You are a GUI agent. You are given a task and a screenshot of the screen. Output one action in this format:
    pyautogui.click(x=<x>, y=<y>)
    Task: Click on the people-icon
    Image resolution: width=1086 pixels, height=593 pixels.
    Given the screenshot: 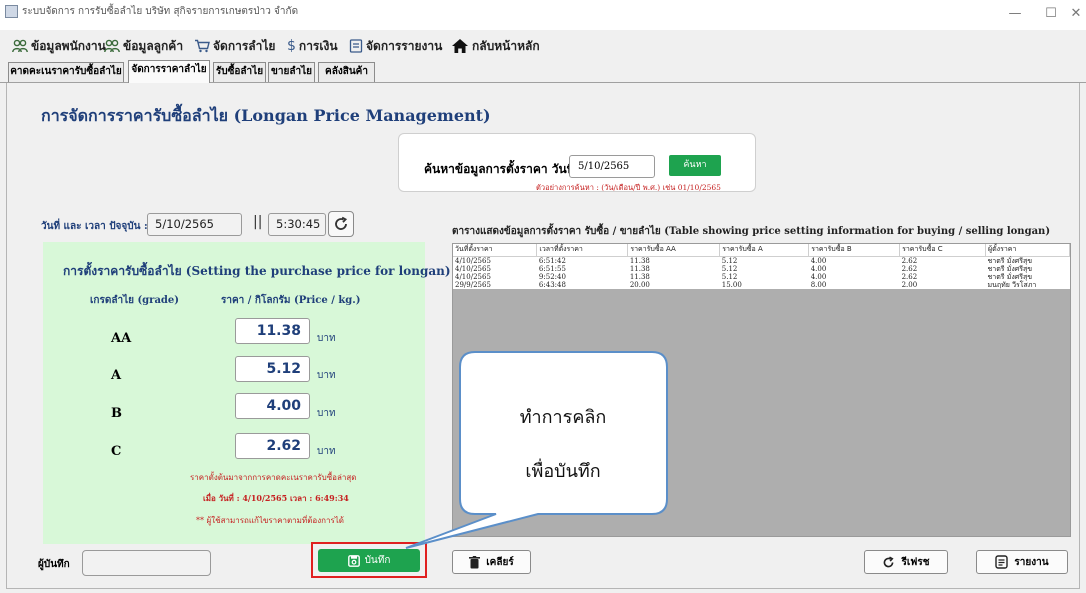 What is the action you would take?
    pyautogui.click(x=20, y=46)
    